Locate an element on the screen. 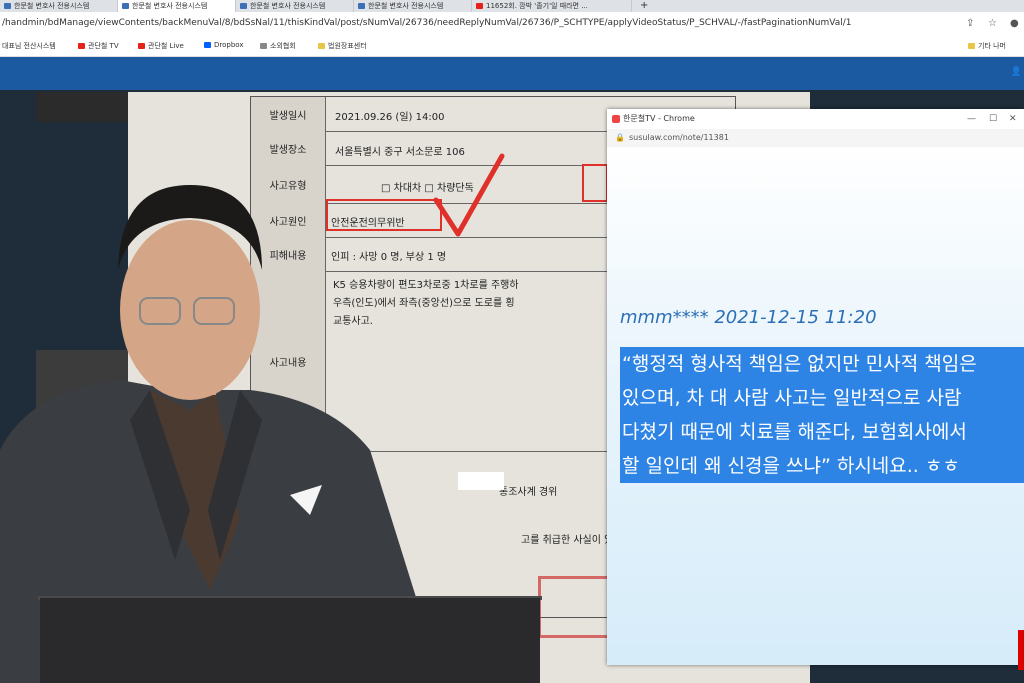 The width and height of the screenshot is (1024, 683). bookmark-item: 소외협회 is located at coordinates (278, 46).